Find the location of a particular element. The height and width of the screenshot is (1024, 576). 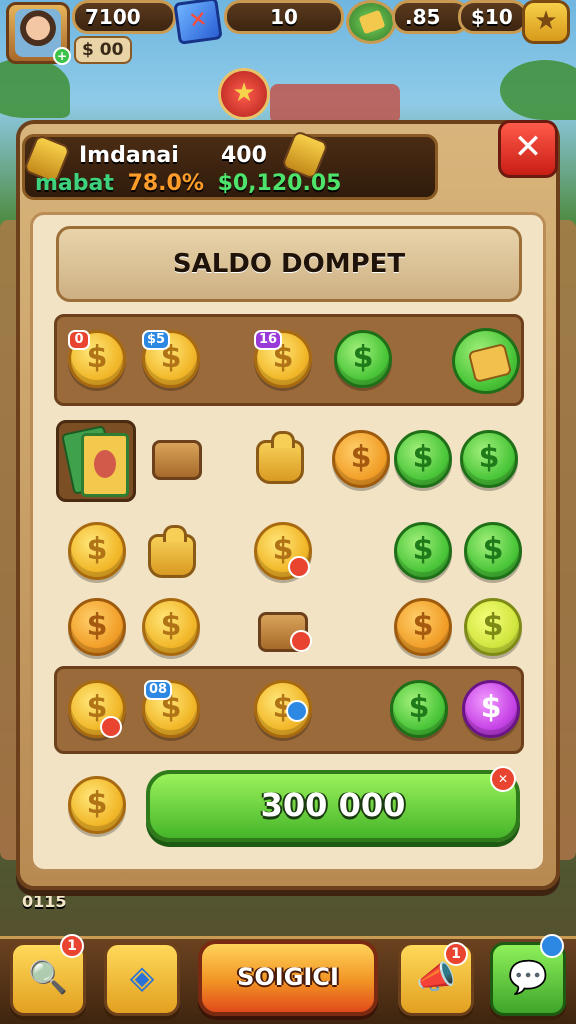

small-balance-value: $ 00 is located at coordinates (103, 50).